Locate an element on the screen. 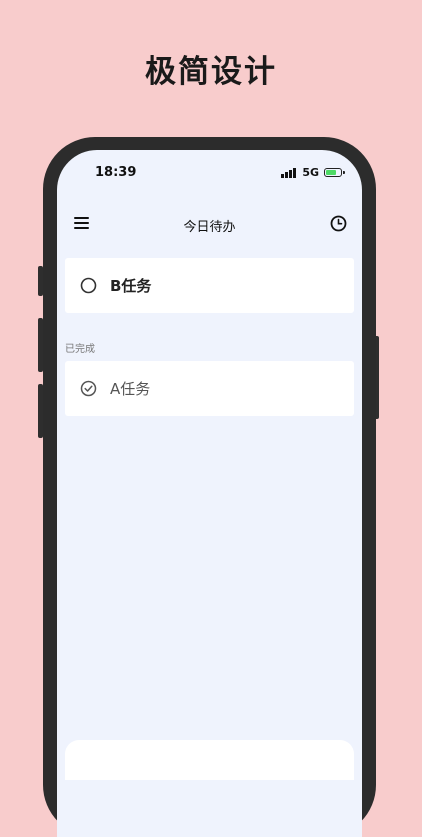  completed-item-label: A任务 is located at coordinates (130, 389).